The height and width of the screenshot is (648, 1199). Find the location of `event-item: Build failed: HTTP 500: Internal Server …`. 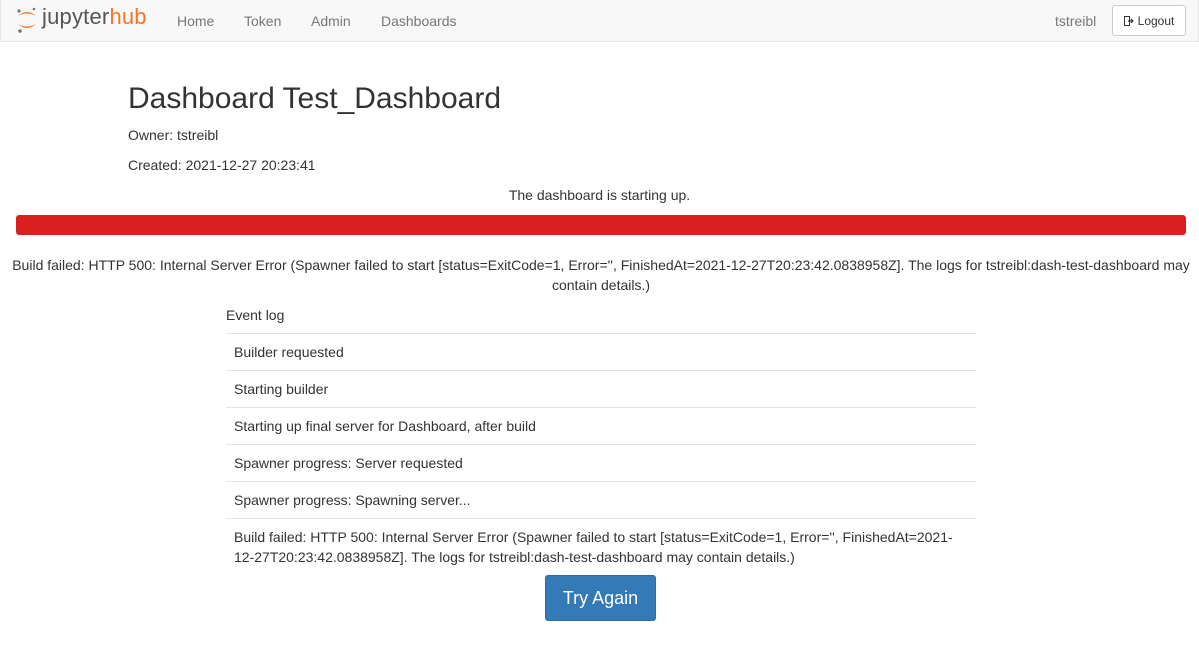

event-item: Build failed: HTTP 500: Internal Server … is located at coordinates (593, 547).